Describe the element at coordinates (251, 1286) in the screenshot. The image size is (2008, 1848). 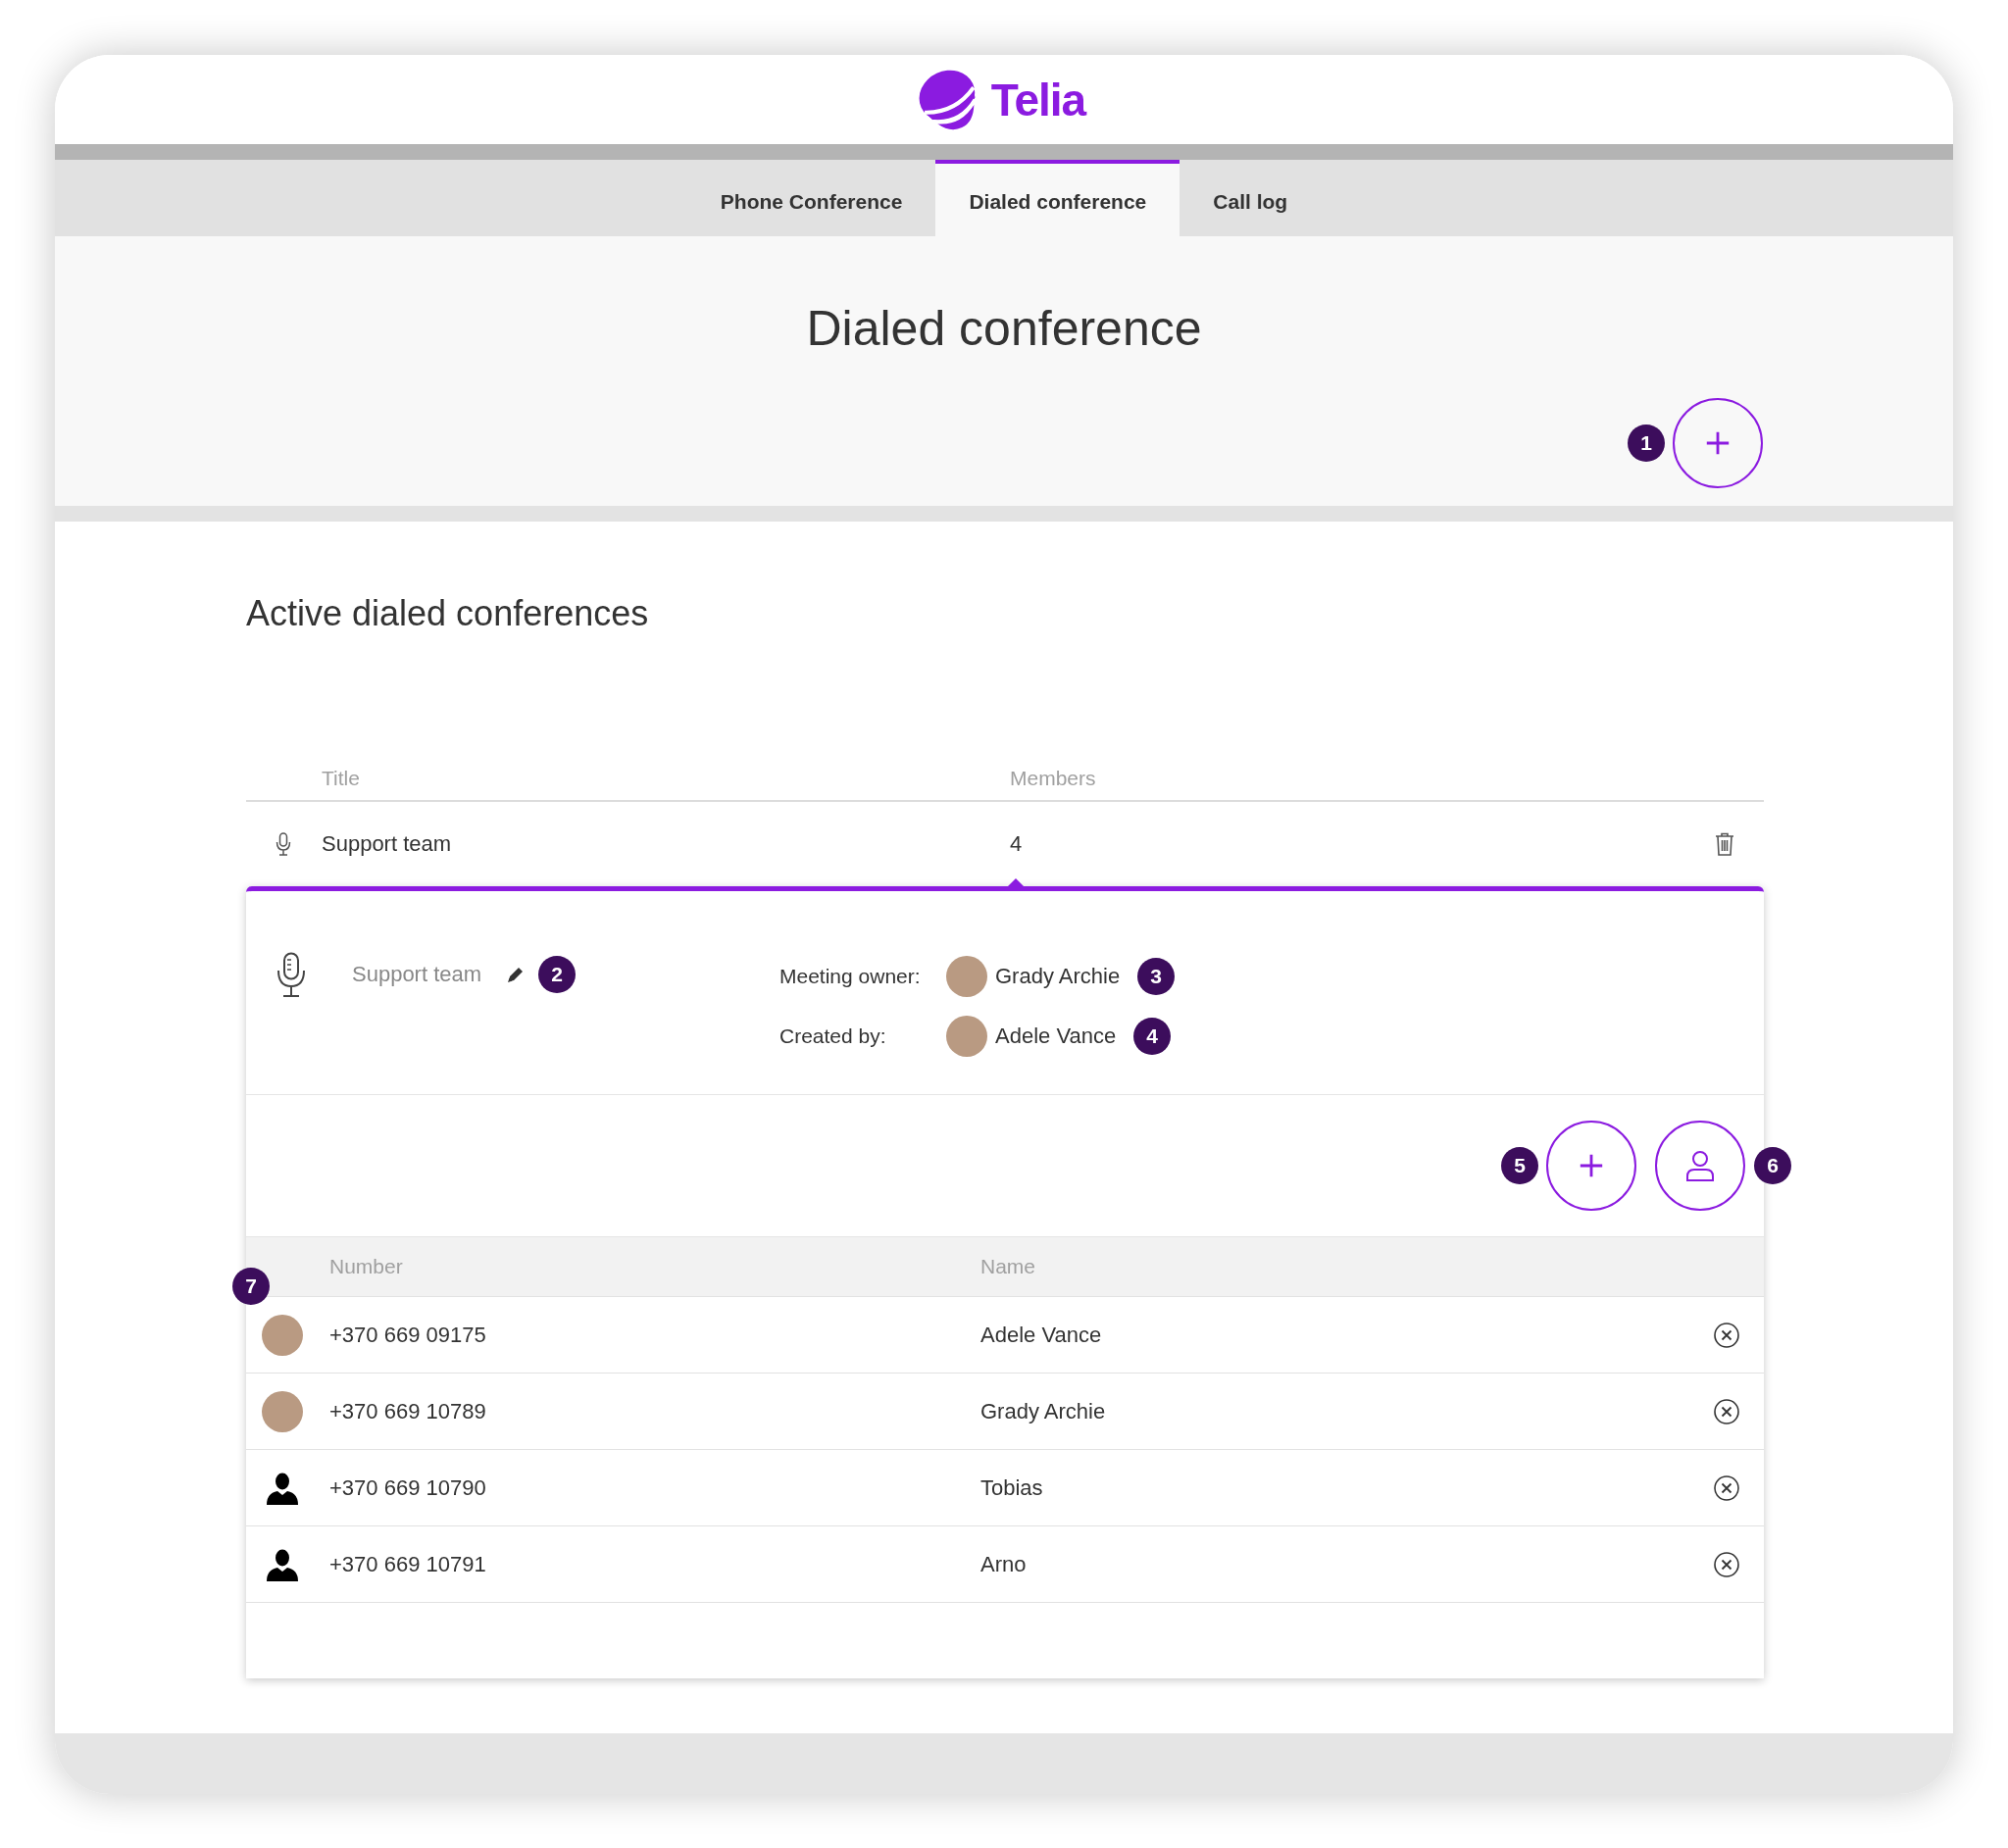
I see `callout-badge: 7` at that location.